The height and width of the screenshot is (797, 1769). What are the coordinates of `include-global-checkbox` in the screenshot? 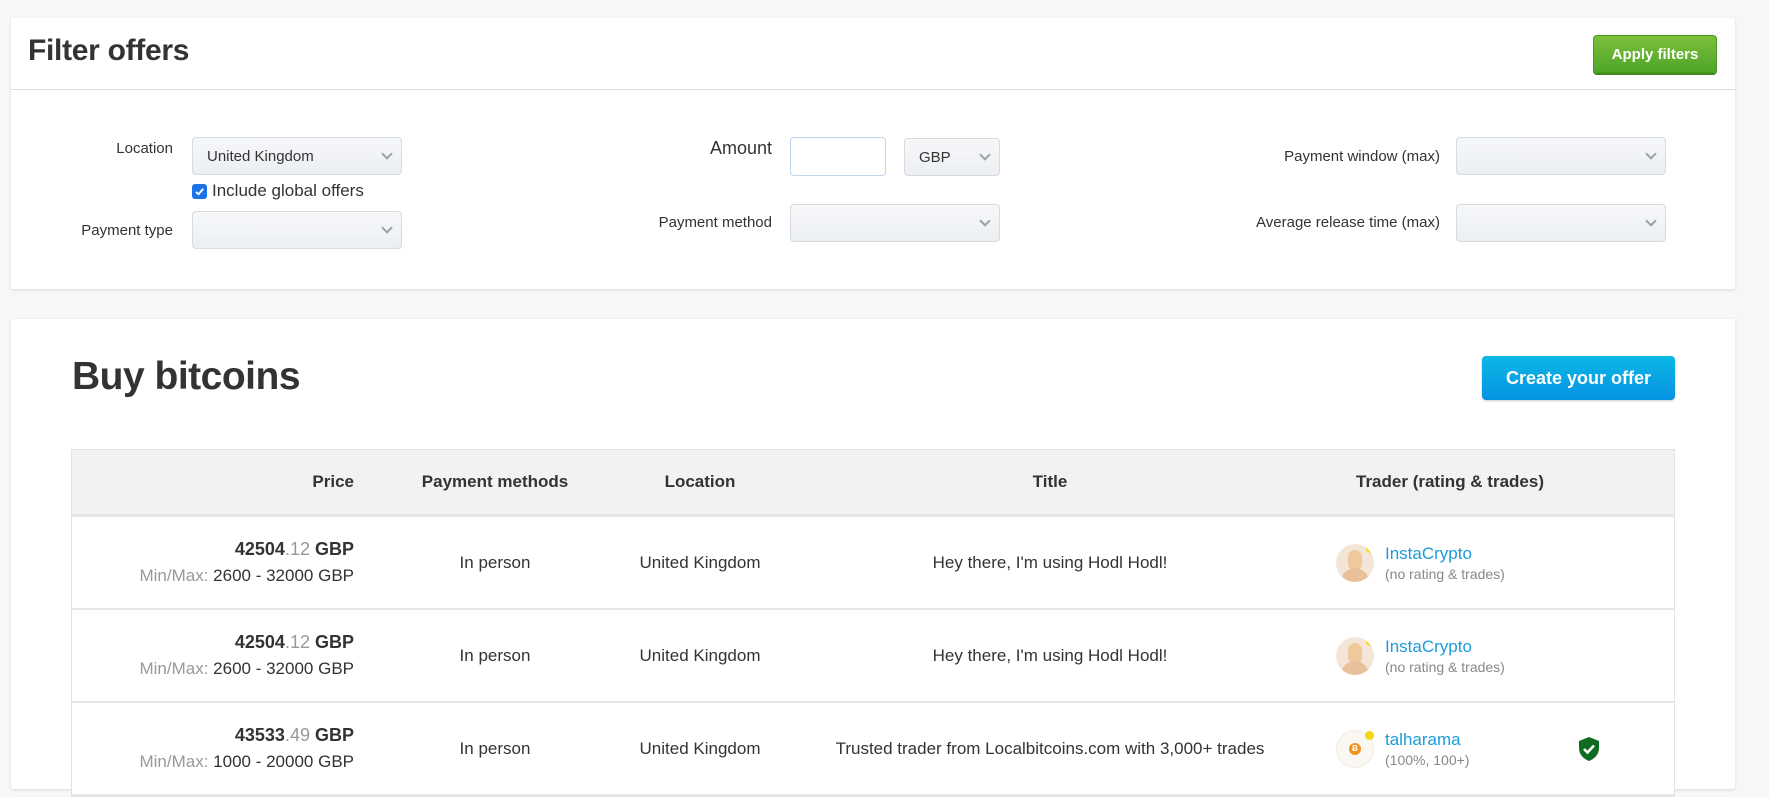 It's located at (199, 191).